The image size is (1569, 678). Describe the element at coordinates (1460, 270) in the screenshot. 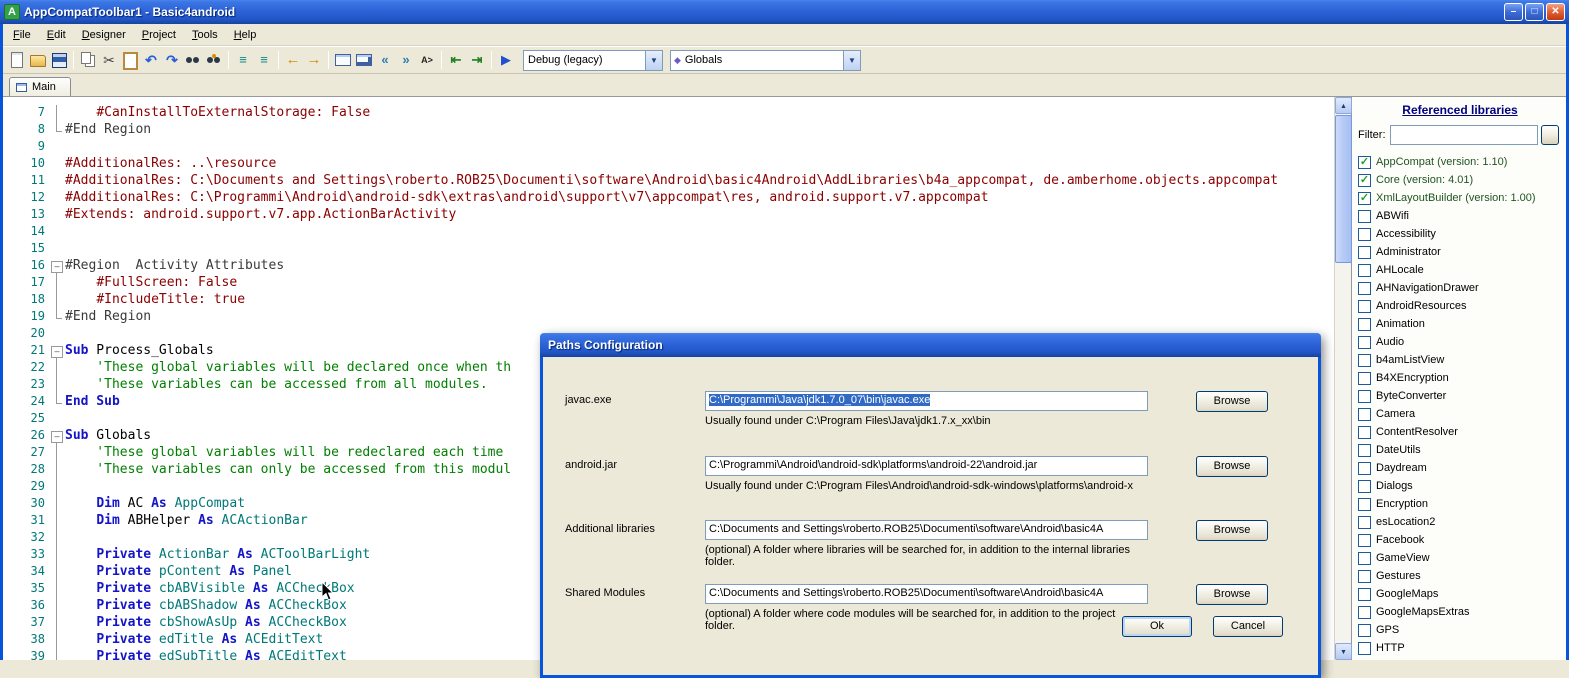

I see `library-item: AHLocale` at that location.